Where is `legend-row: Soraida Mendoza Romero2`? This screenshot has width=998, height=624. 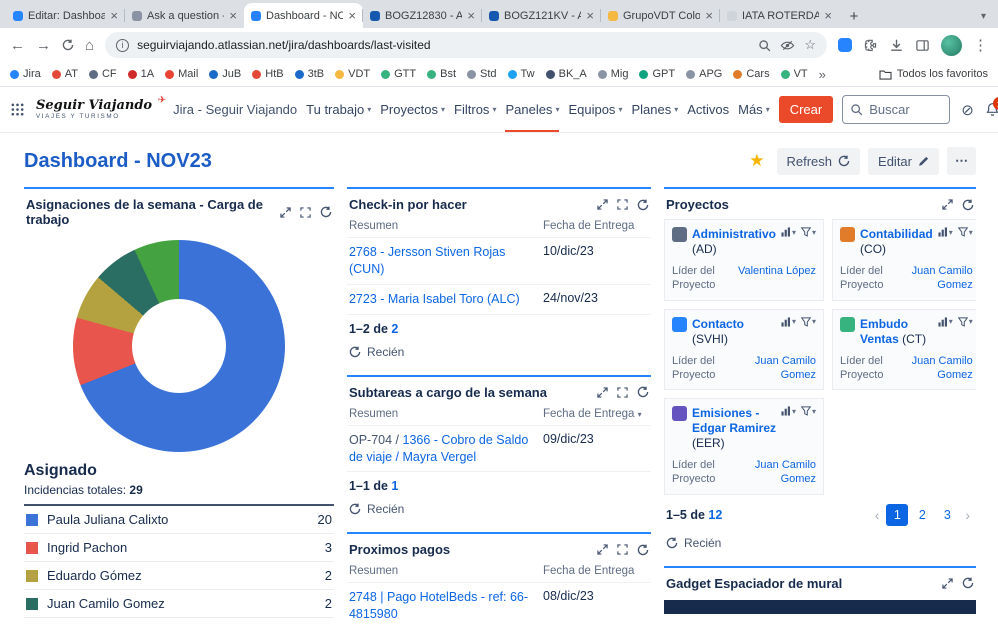 legend-row: Soraida Mendoza Romero2 is located at coordinates (179, 621).